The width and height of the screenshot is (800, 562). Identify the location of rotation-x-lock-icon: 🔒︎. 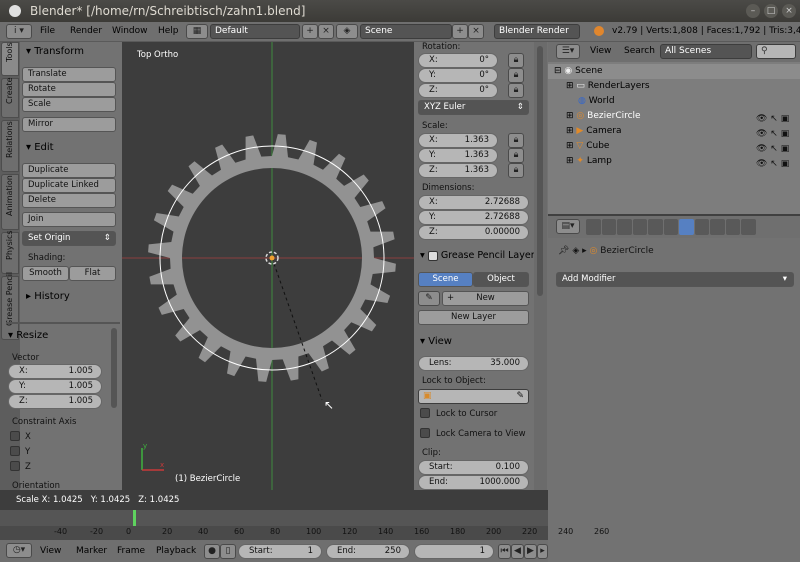
(516, 60).